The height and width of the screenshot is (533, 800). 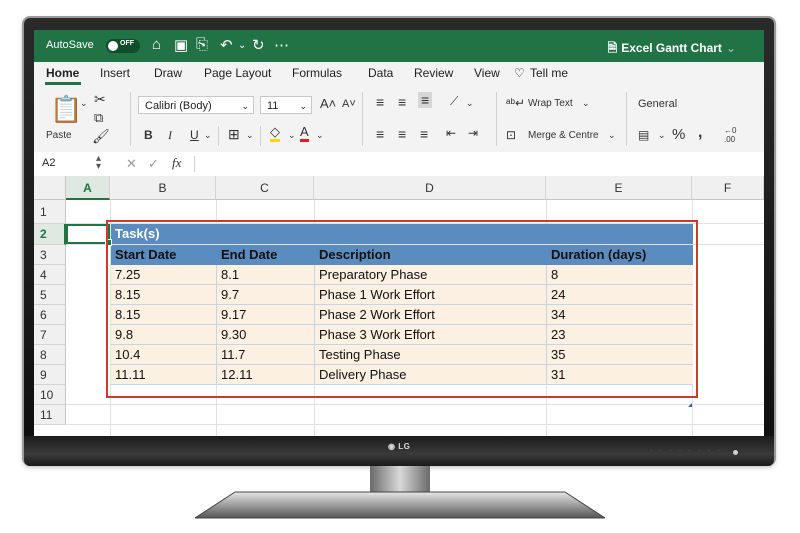 I want to click on align-right-icon: ≡, so click(x=424, y=134).